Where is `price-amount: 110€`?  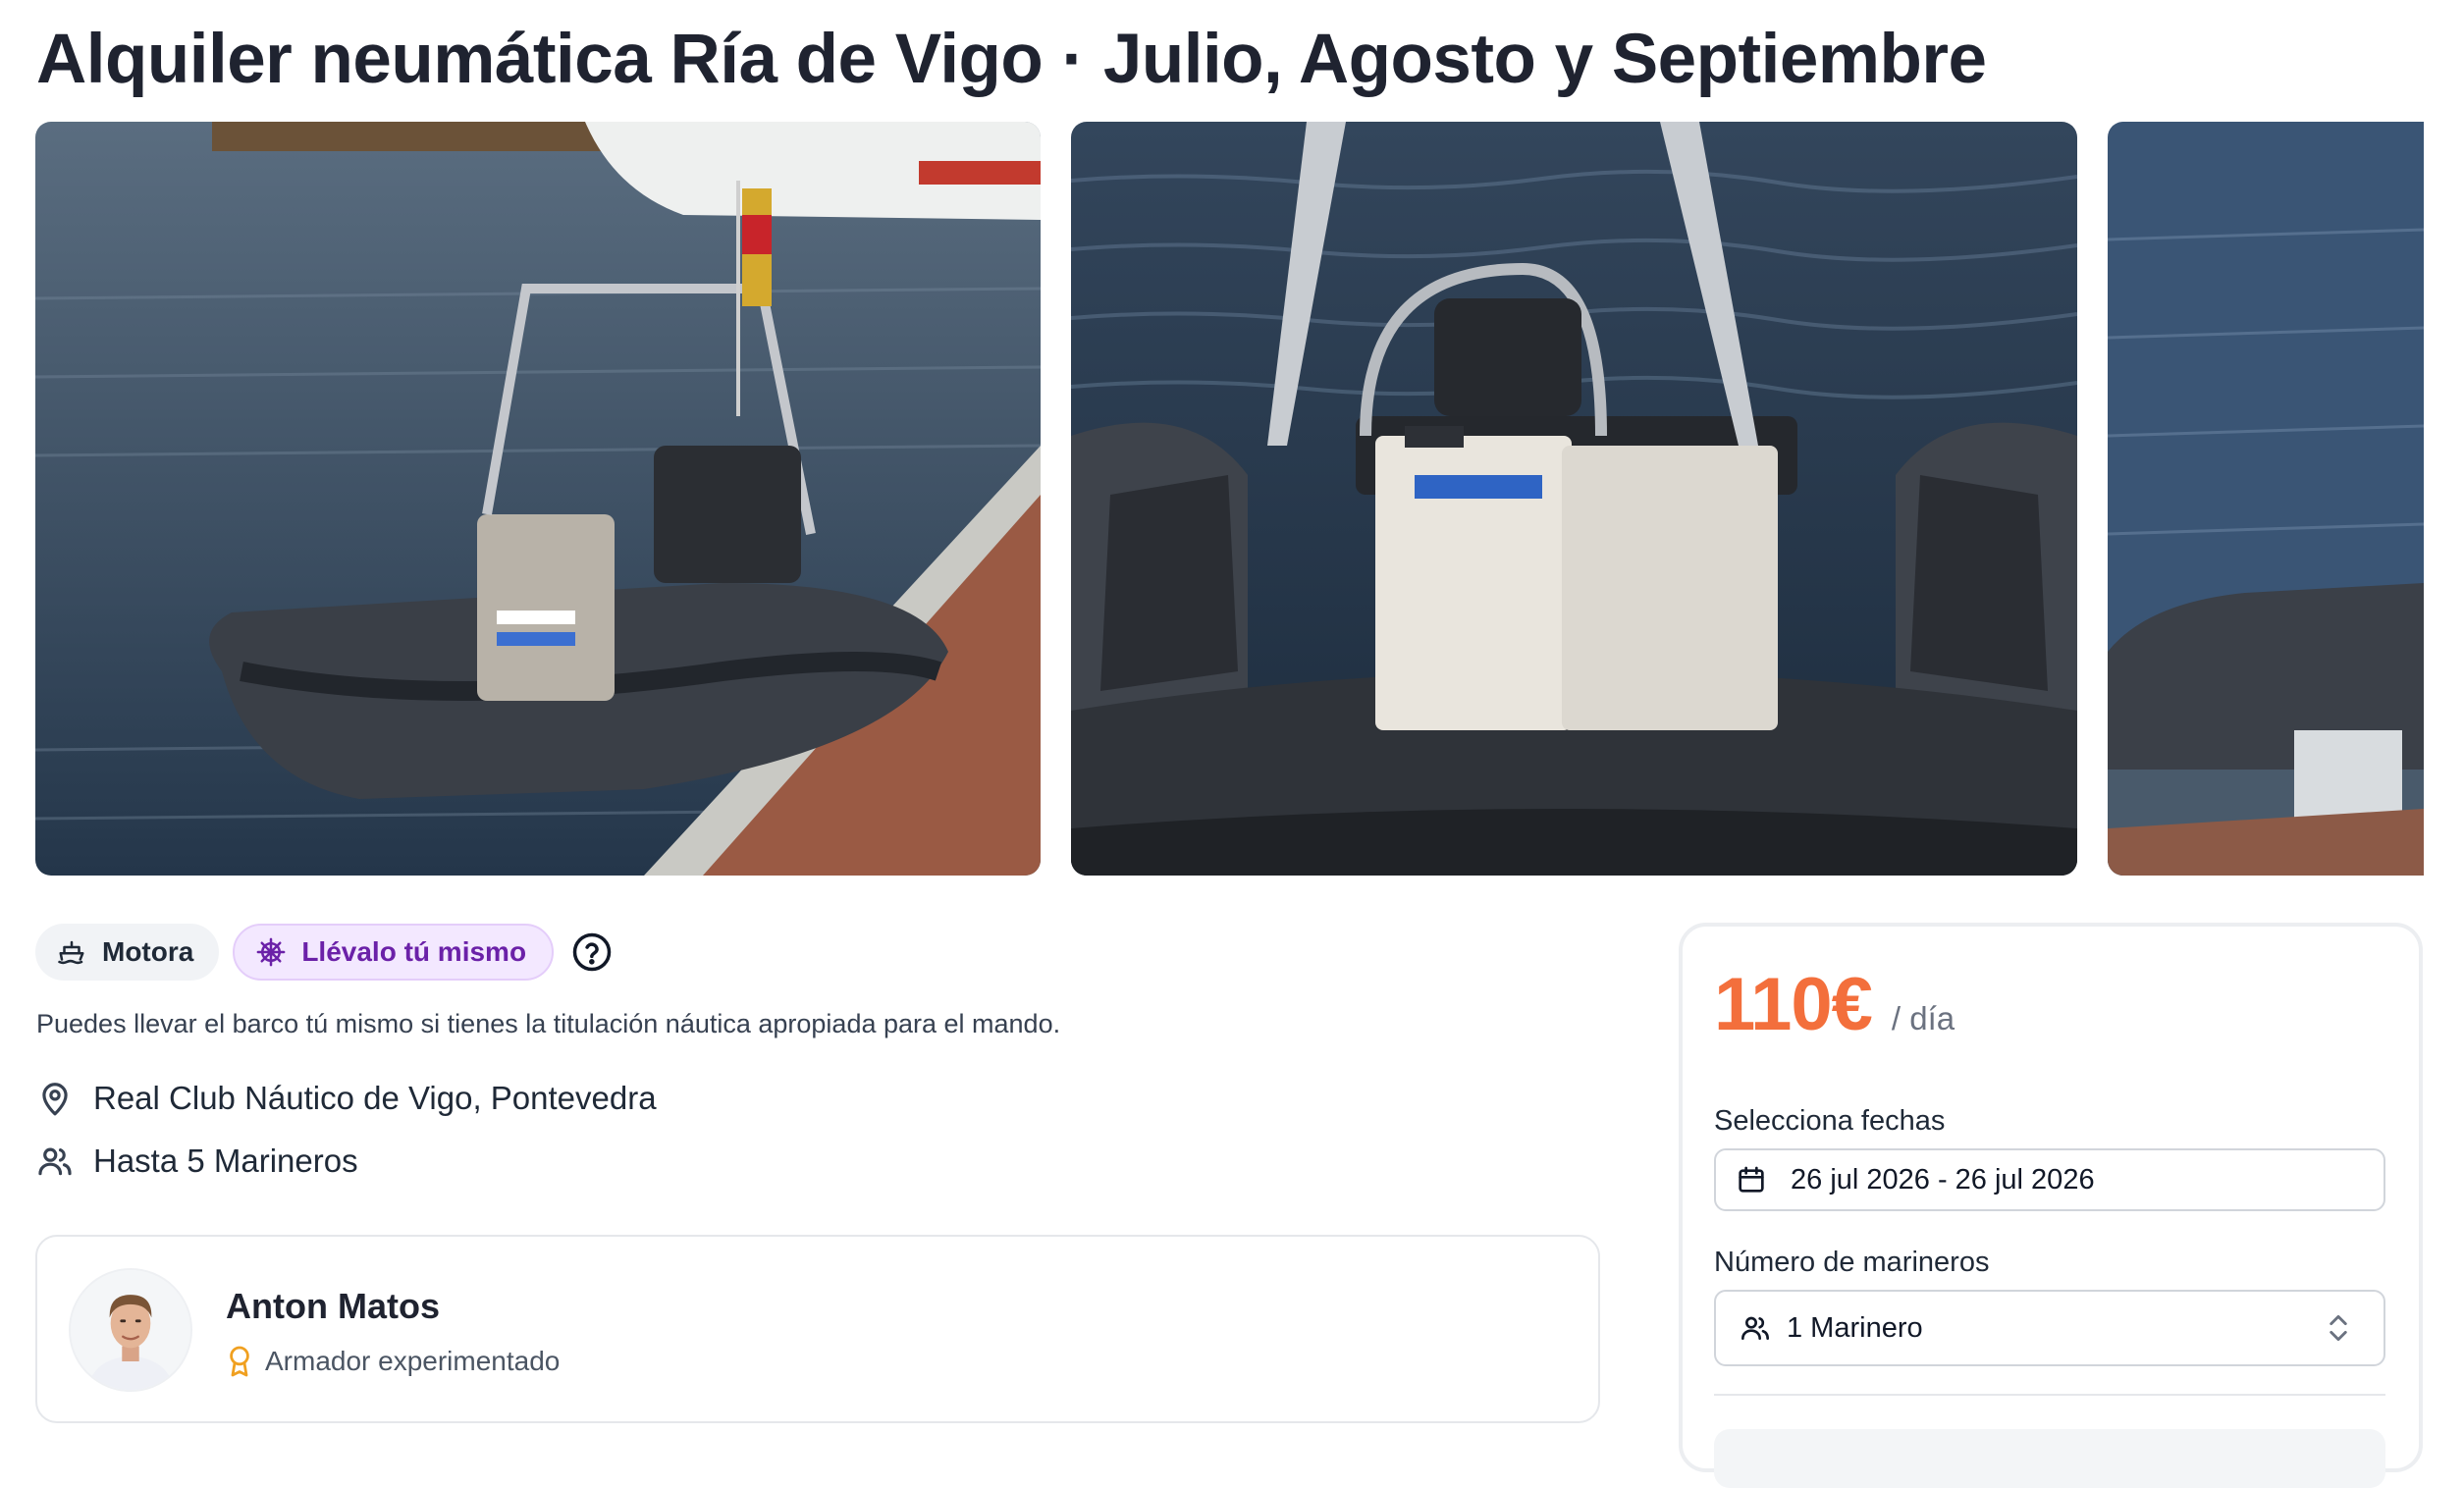 price-amount: 110€ is located at coordinates (1793, 1004).